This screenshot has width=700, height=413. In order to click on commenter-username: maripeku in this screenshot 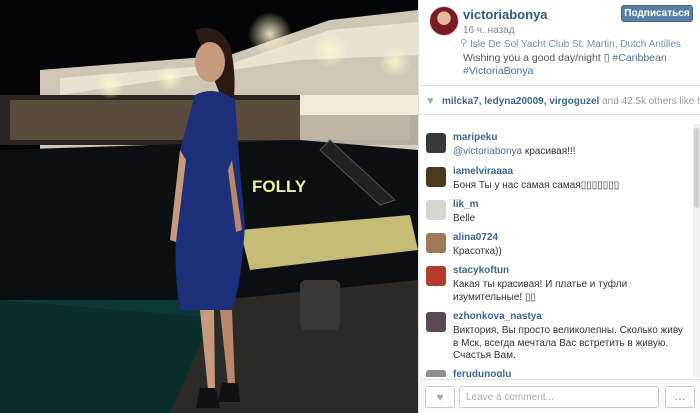, I will do `click(475, 137)`.